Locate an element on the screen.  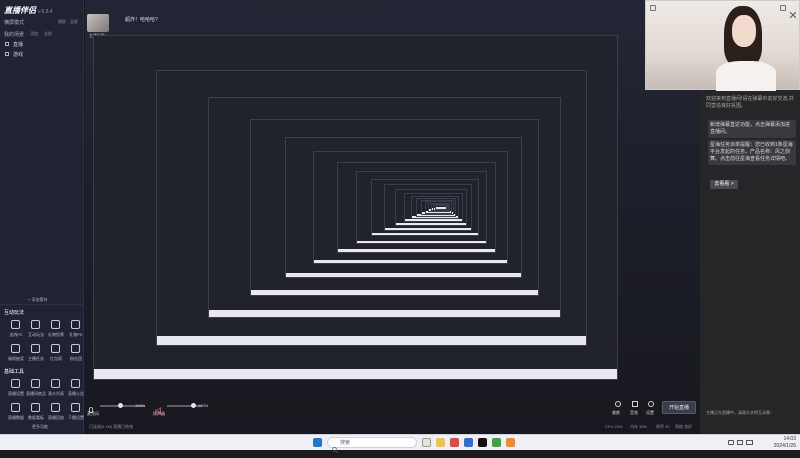
stream-title: 超炸！哈哈哈? is located at coordinates (141, 20).